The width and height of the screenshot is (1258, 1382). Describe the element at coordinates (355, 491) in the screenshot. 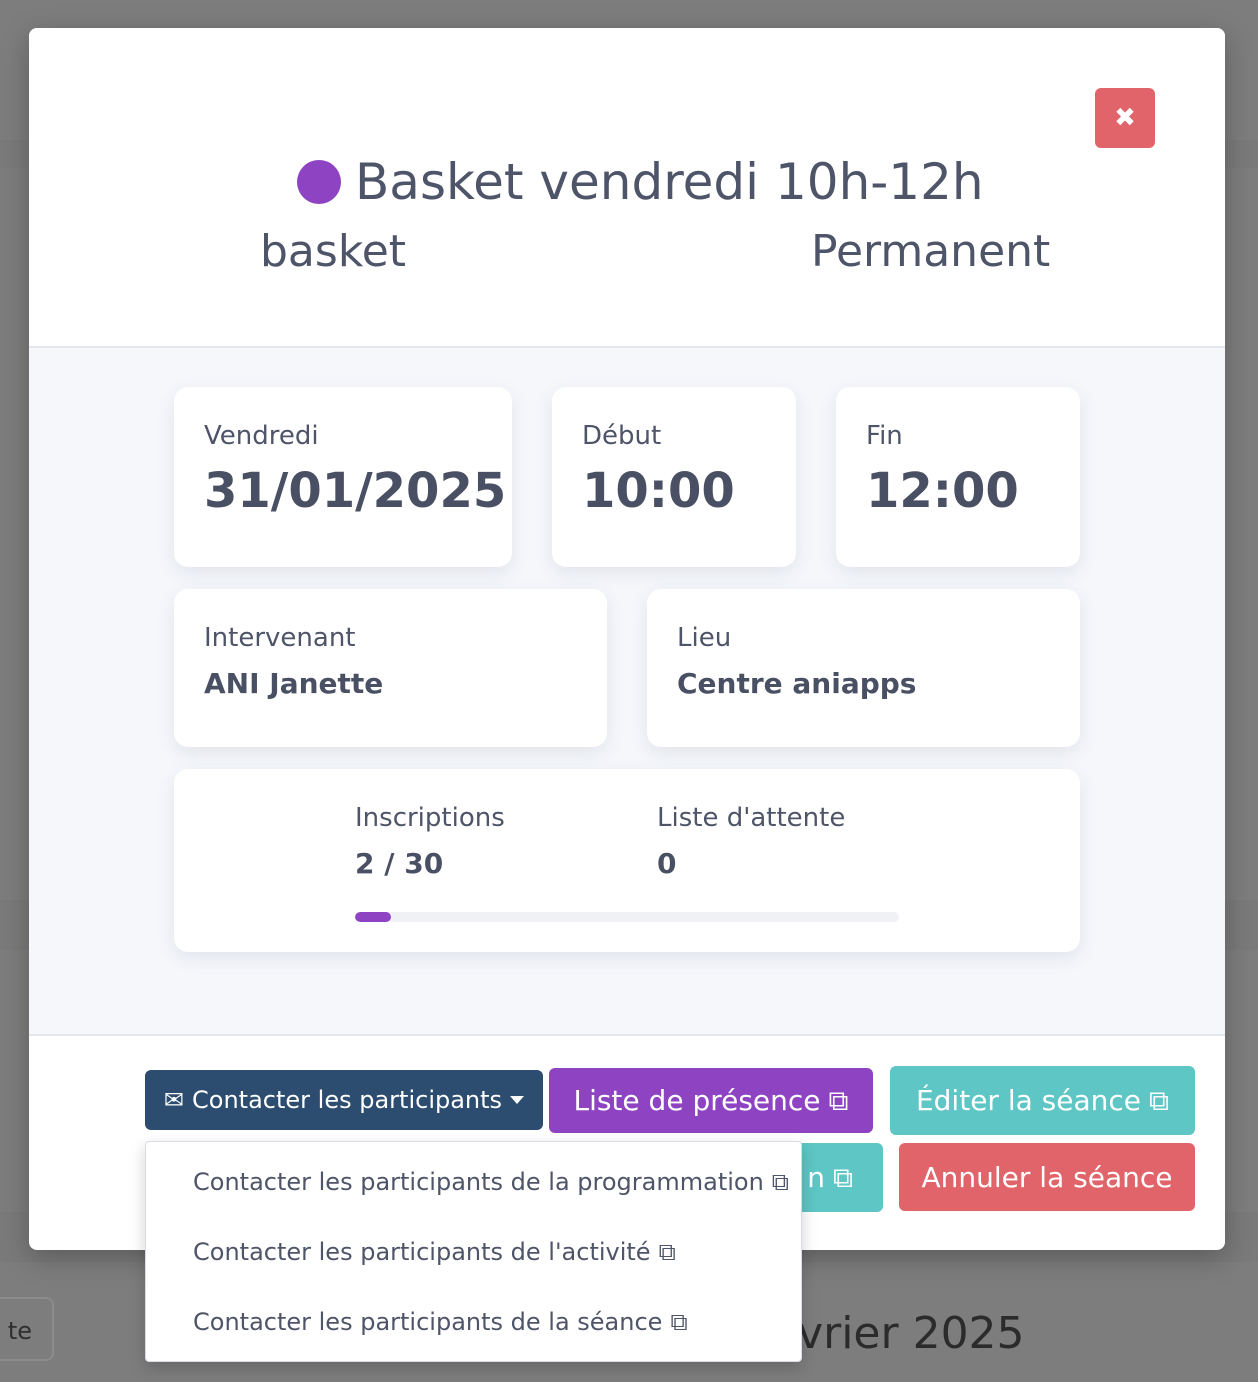

I see `date-value: 31/01/2025` at that location.